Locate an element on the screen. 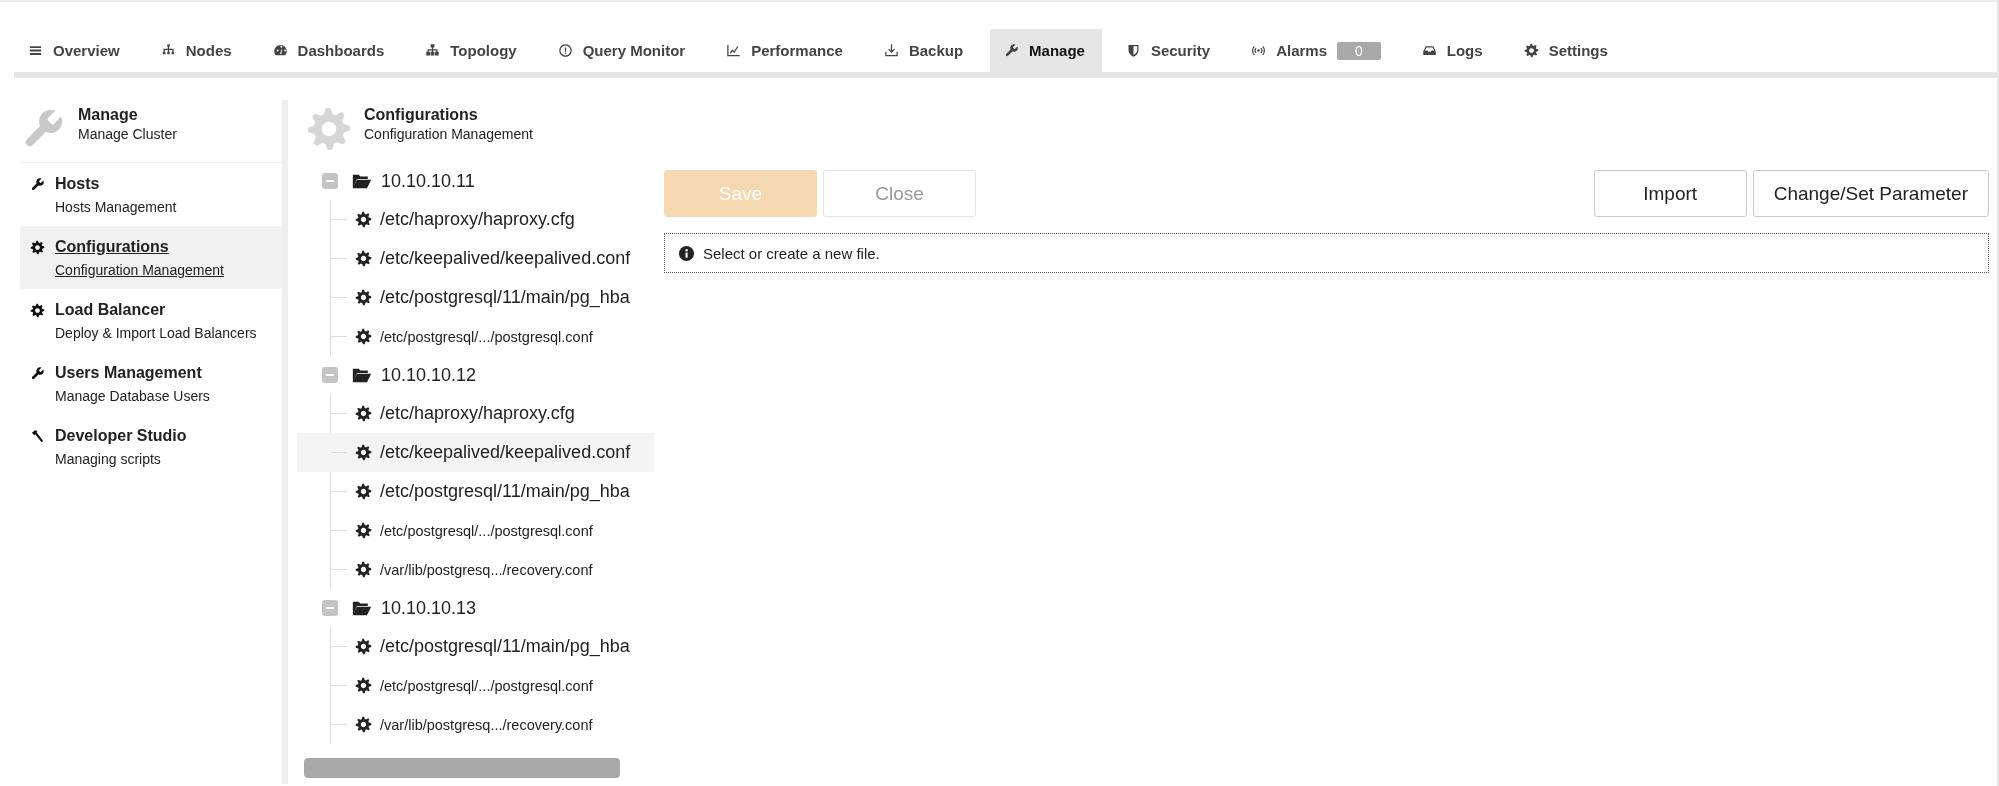  nav-tab: Logs is located at coordinates (1453, 50).